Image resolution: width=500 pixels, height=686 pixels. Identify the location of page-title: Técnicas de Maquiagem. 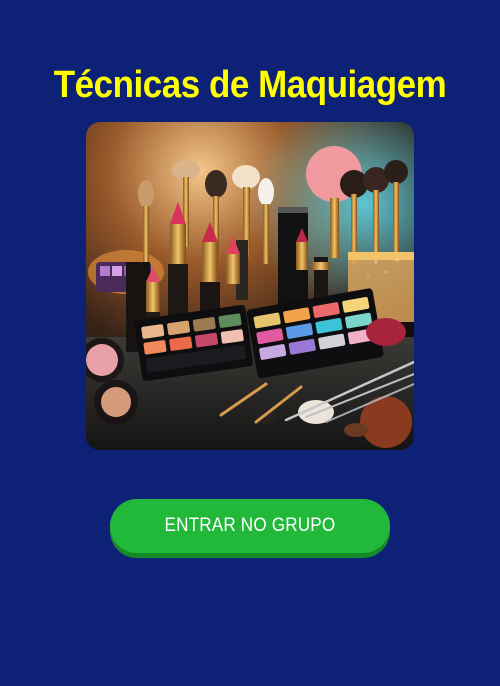
(250, 85).